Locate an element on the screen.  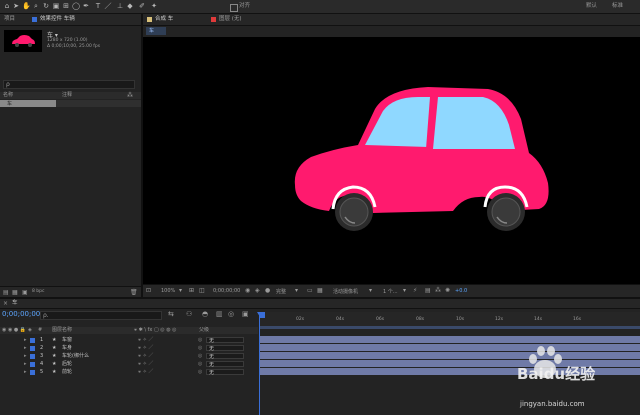
exposure-value: +0.0 is located at coordinates (461, 291).